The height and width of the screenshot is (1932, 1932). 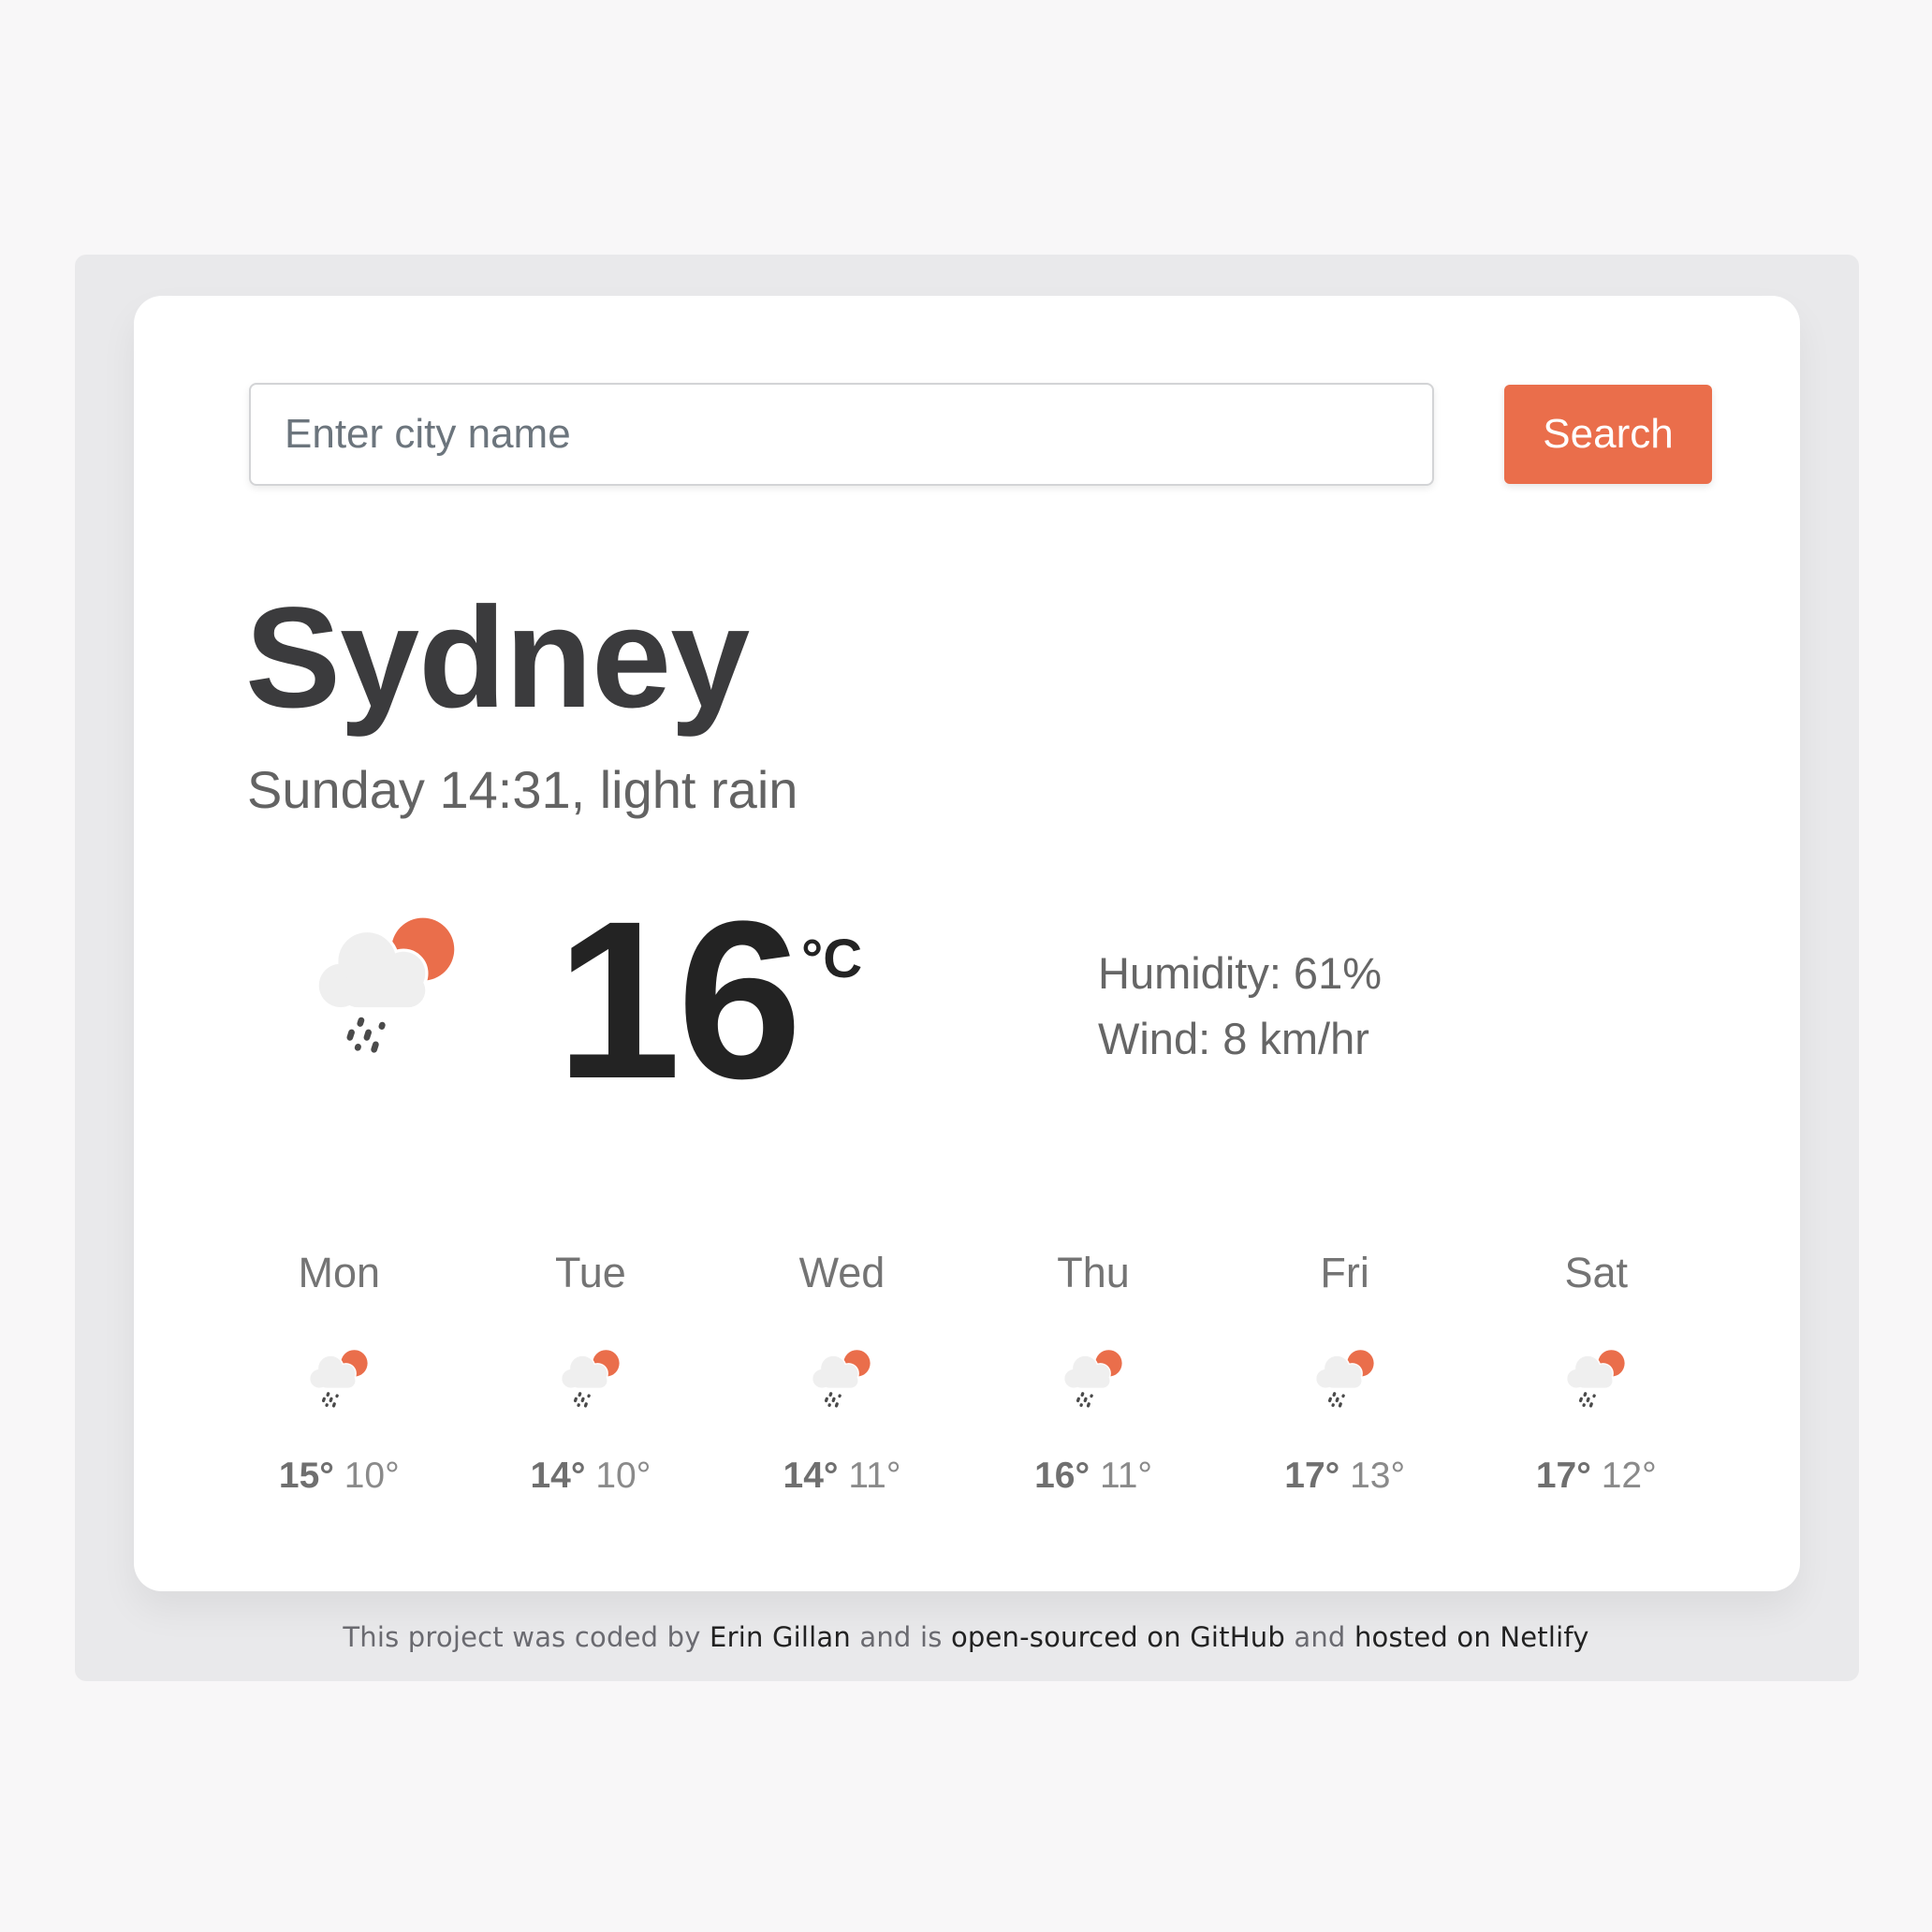 What do you see at coordinates (1093, 1476) in the screenshot?
I see `forecast-temperatures: 16° 11°` at bounding box center [1093, 1476].